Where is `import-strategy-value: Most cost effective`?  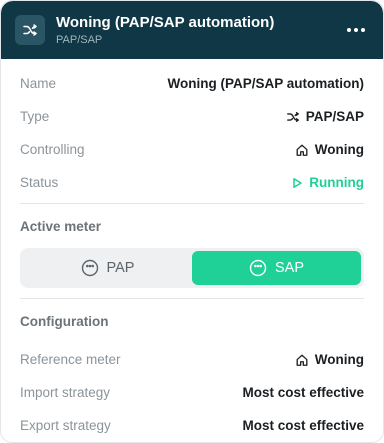
import-strategy-value: Most cost effective is located at coordinates (303, 392).